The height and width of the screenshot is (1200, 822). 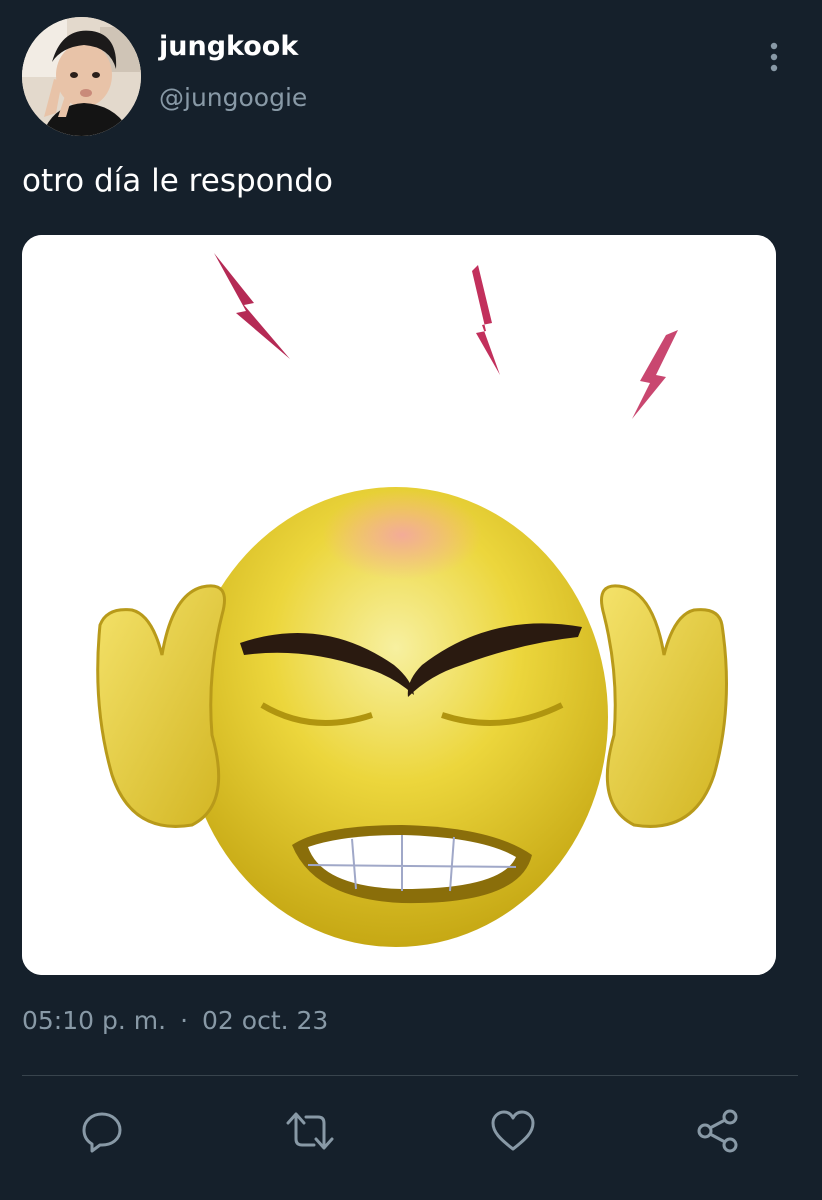 I want to click on retweet-icon, so click(x=310, y=1131).